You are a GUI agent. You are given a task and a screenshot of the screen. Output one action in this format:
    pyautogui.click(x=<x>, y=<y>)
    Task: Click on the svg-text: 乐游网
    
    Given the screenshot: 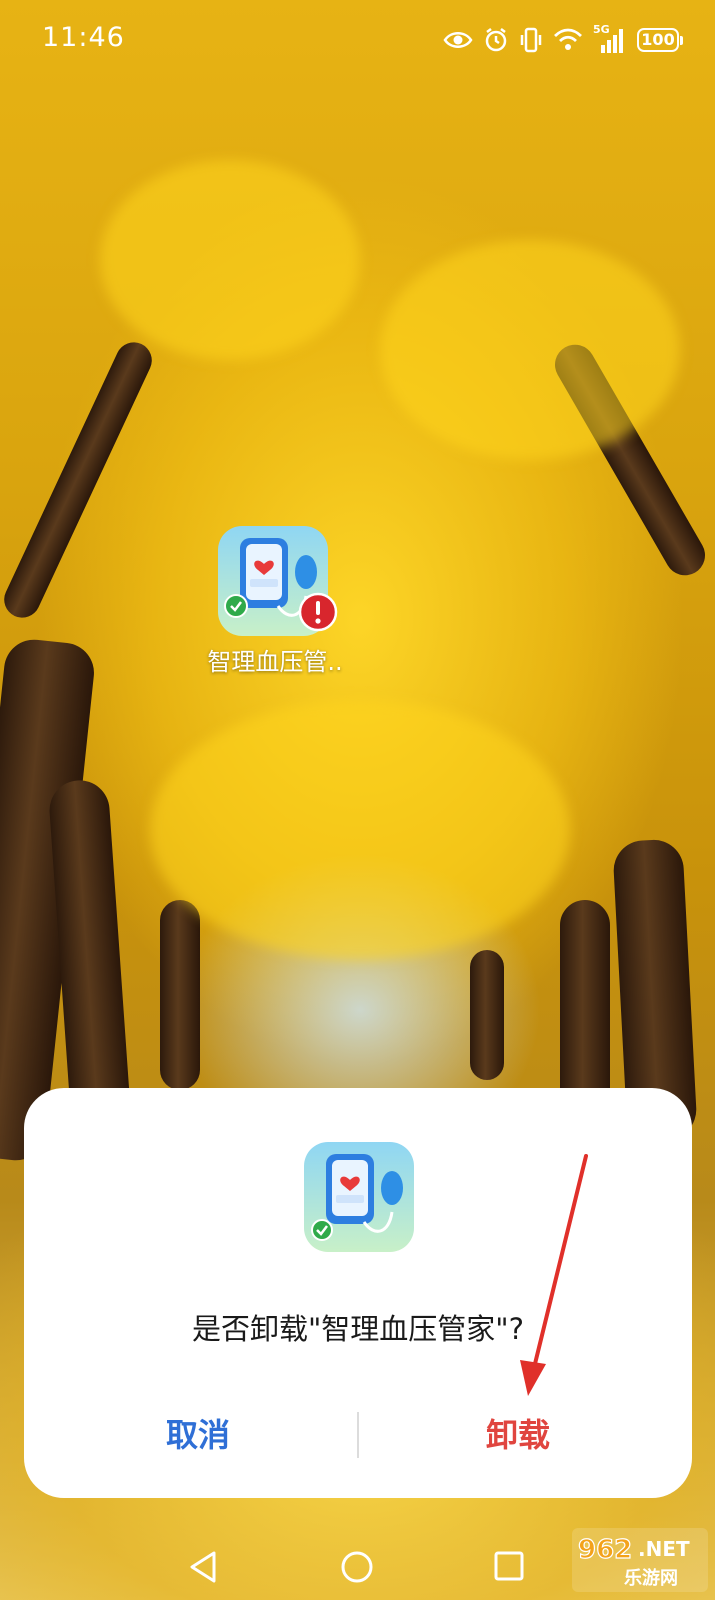 What is the action you would take?
    pyautogui.click(x=651, y=1578)
    